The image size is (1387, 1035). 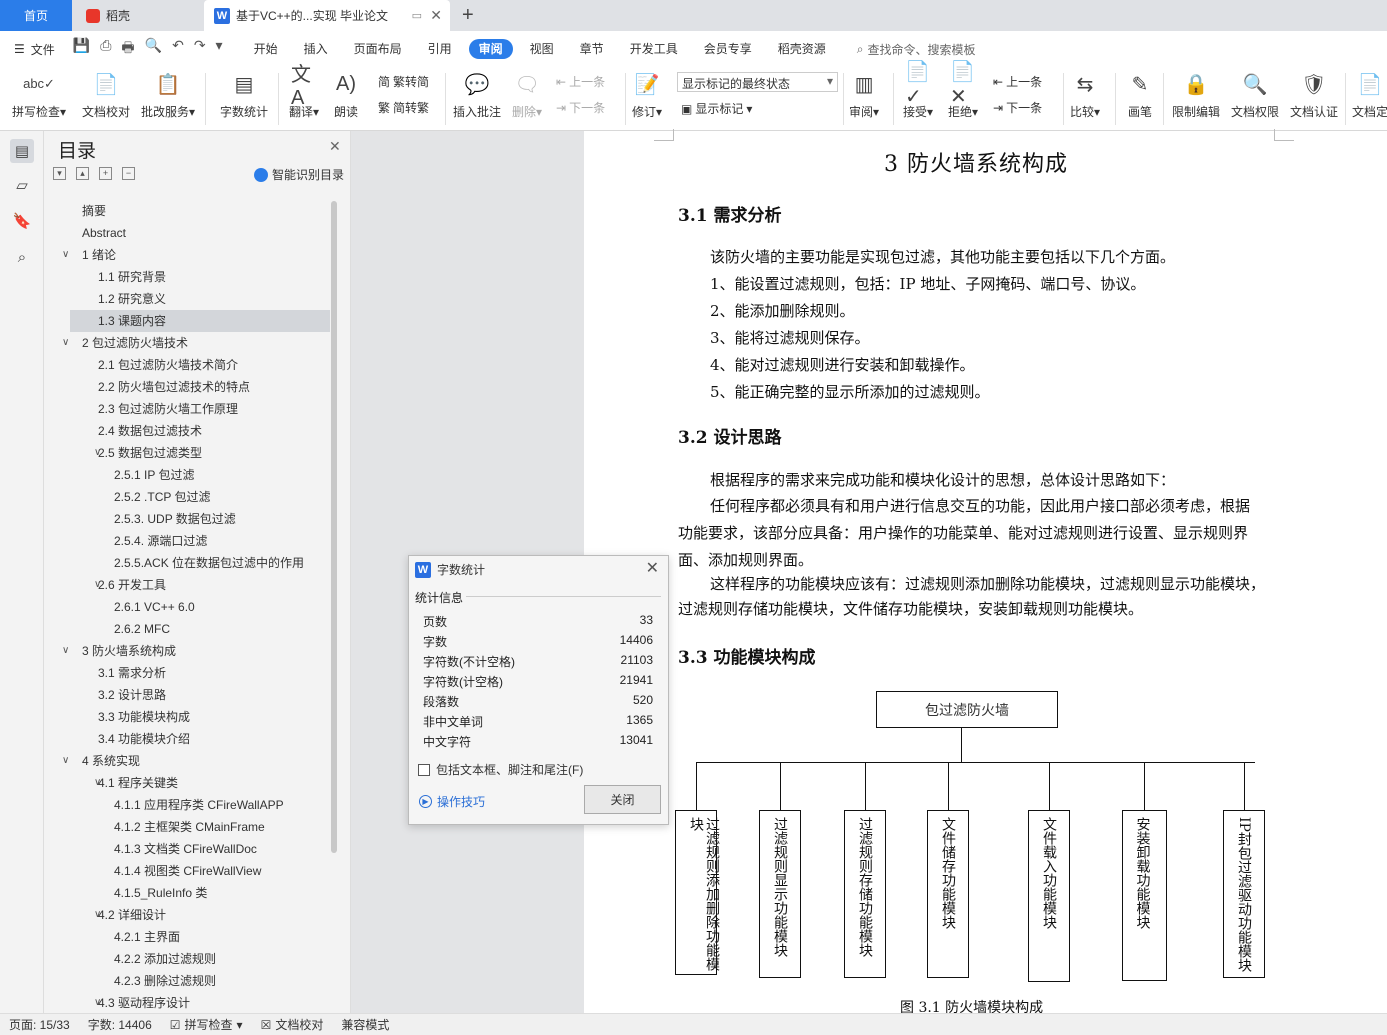 What do you see at coordinates (299, 174) in the screenshot?
I see `smart-toc-button: 智能识别目录` at bounding box center [299, 174].